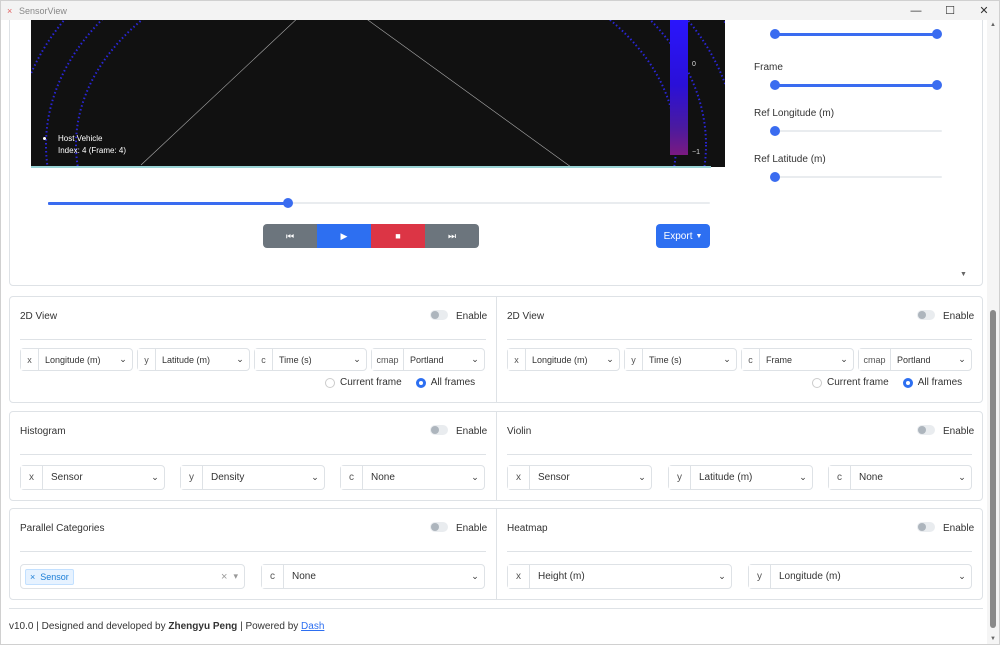  What do you see at coordinates (856, 177) in the screenshot?
I see `ref-latitude-slider` at bounding box center [856, 177].